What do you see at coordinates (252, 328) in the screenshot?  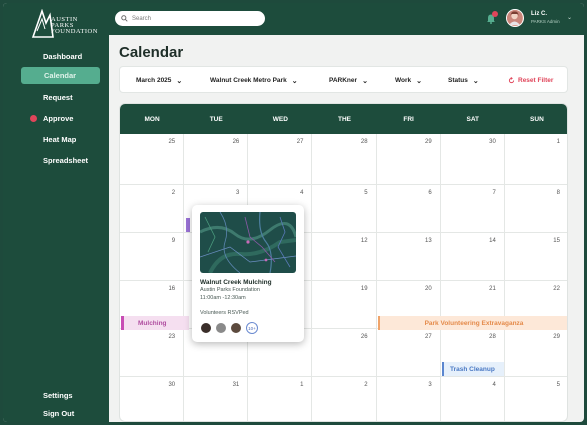 I see `more-volunteers-badge: 10+` at bounding box center [252, 328].